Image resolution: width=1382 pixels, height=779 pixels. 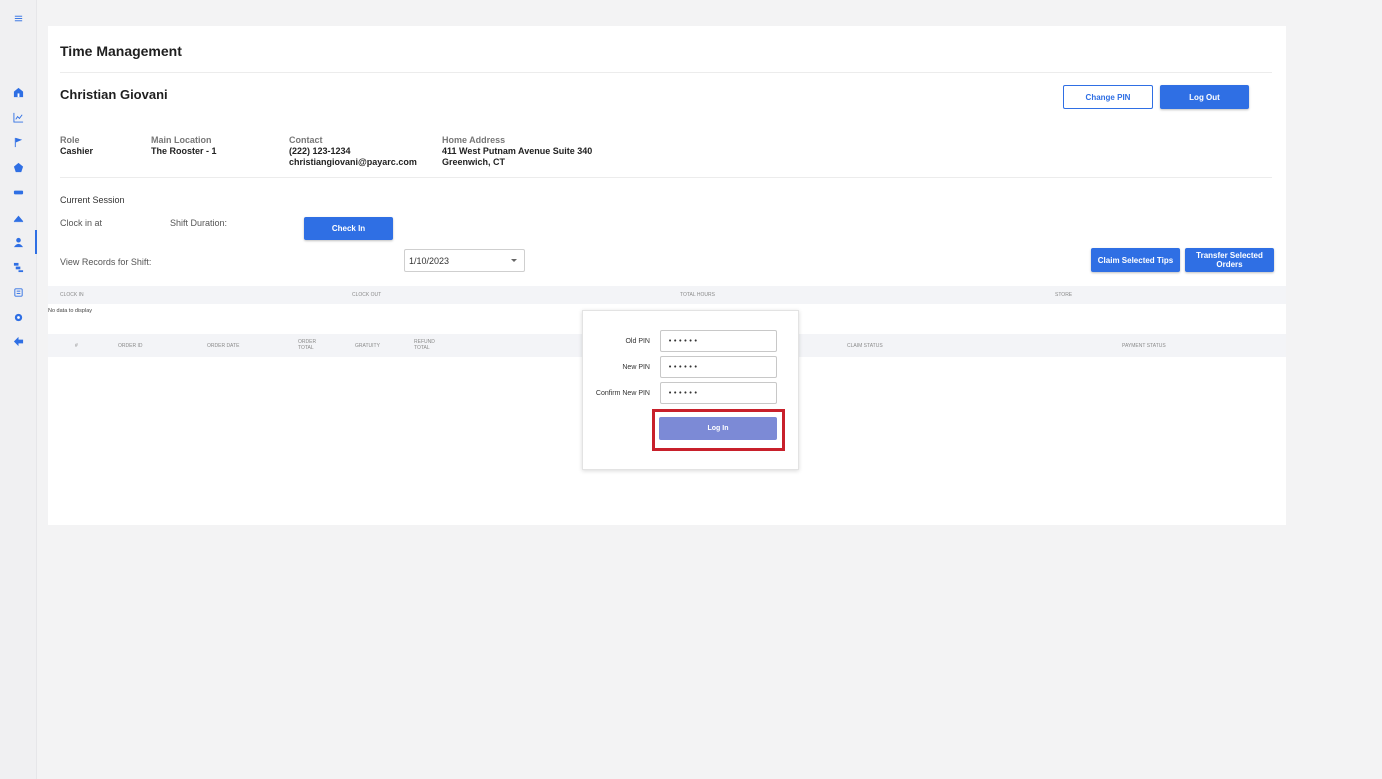 I want to click on column-header: STORE, so click(x=1063, y=295).